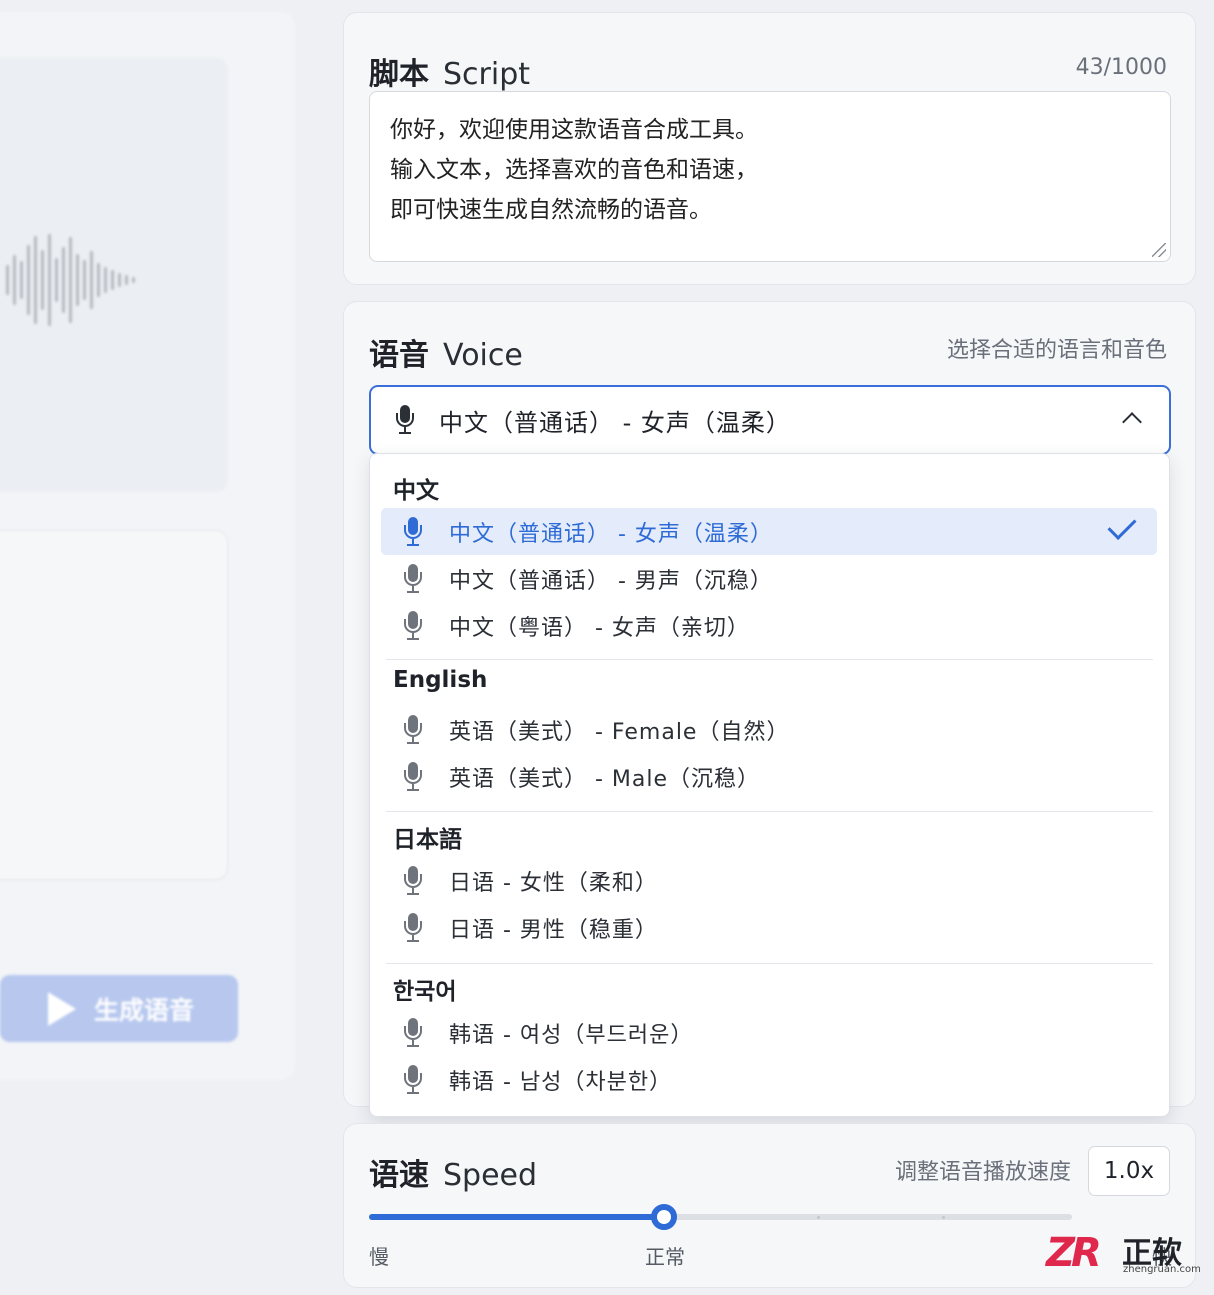 The image size is (1214, 1295). What do you see at coordinates (769, 880) in the screenshot?
I see `voice-option: 日语 - 女性（柔和）` at bounding box center [769, 880].